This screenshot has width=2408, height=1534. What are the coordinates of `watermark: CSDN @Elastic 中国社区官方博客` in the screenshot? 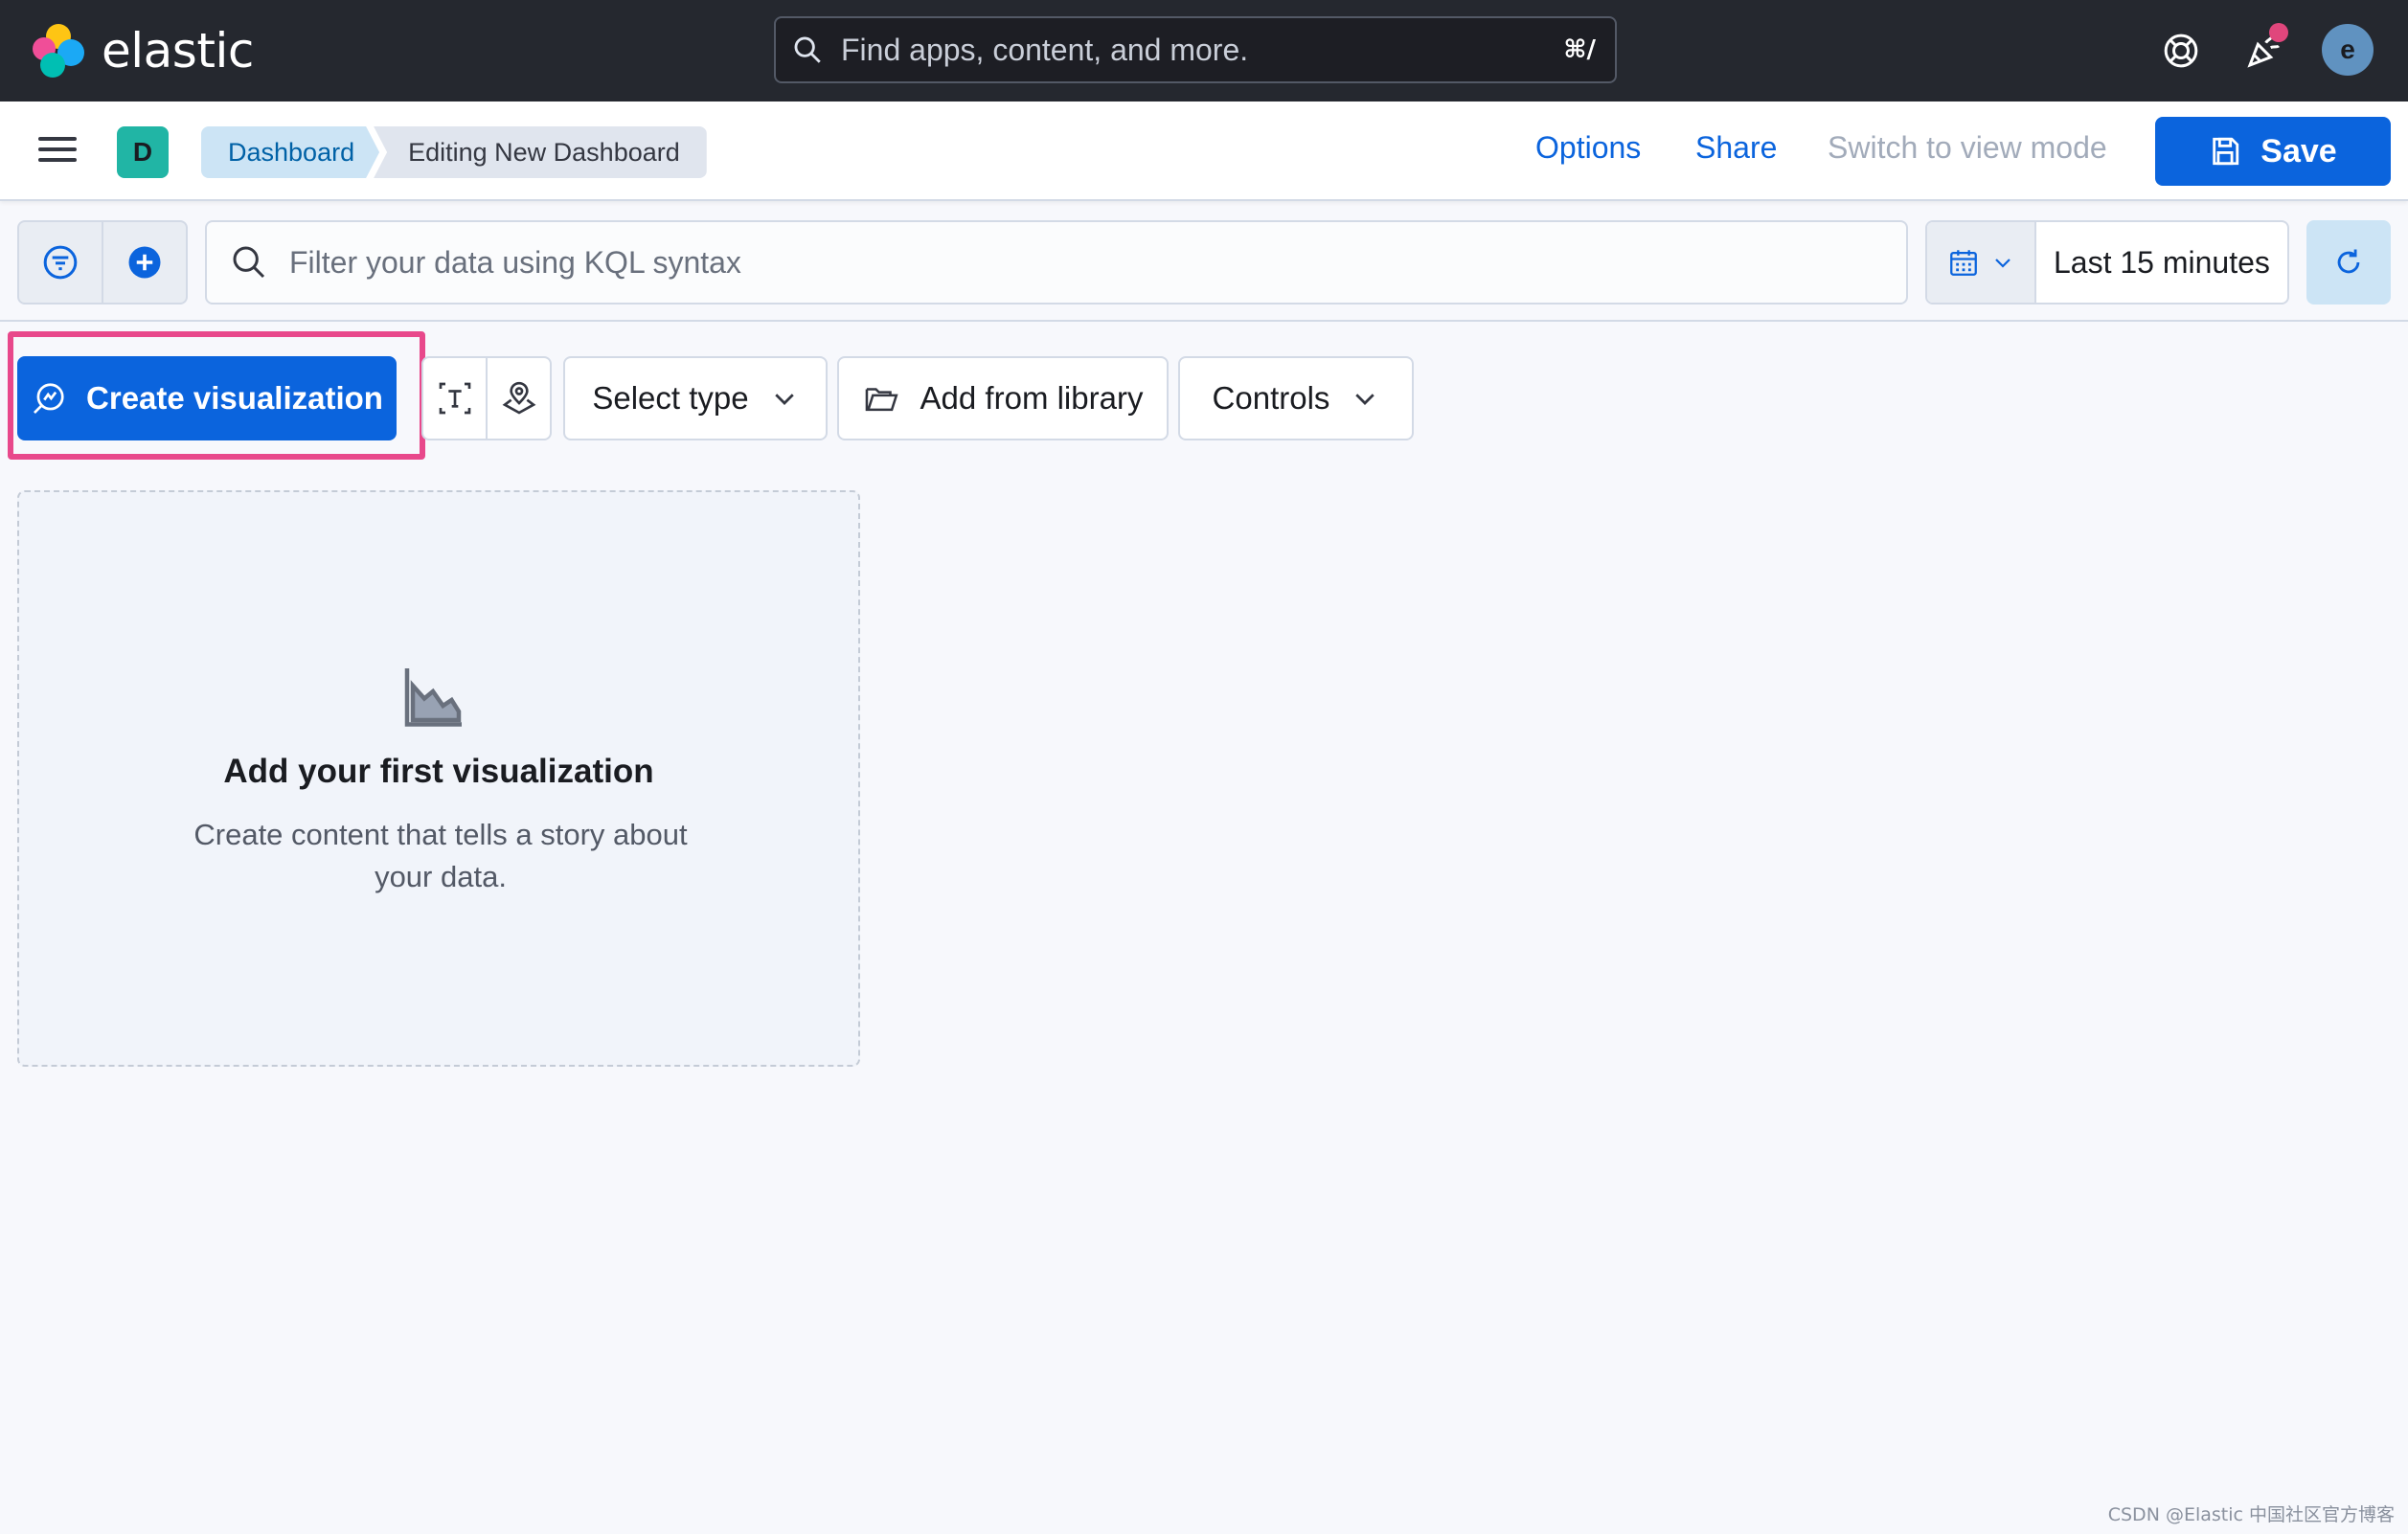 It's located at (2251, 1514).